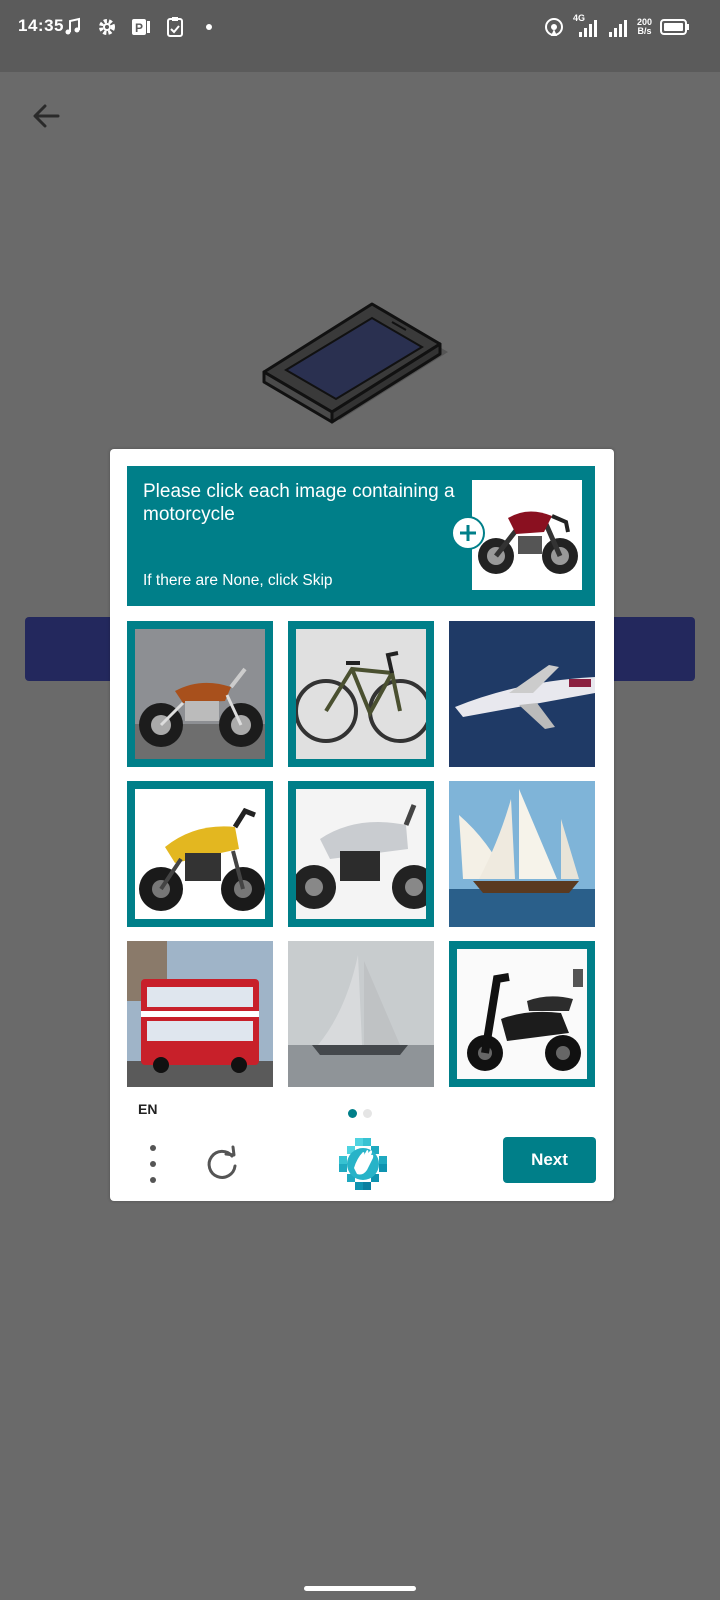 The image size is (720, 1600). I want to click on expand-example-button, so click(468, 533).